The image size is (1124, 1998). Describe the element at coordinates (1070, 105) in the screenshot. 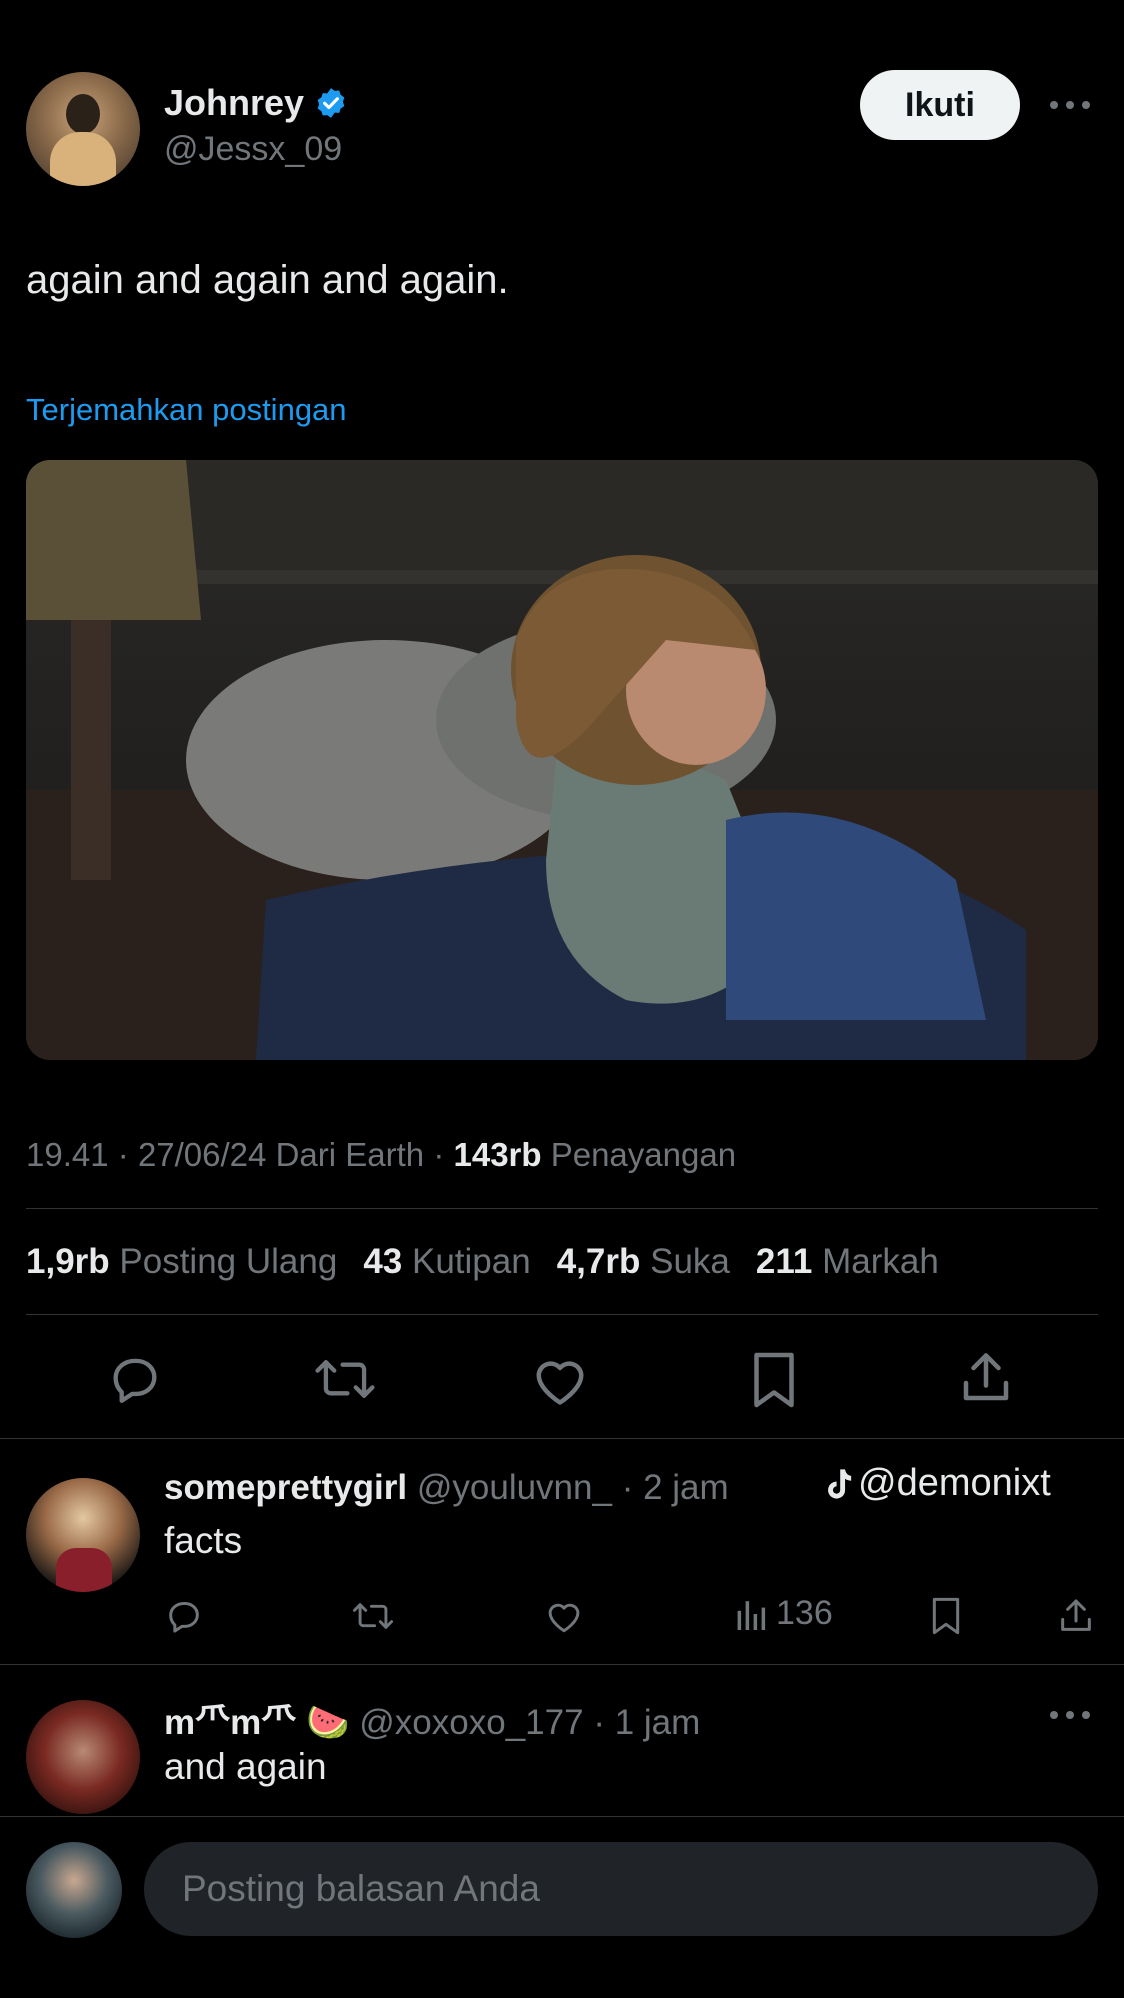

I see `more-icon` at that location.